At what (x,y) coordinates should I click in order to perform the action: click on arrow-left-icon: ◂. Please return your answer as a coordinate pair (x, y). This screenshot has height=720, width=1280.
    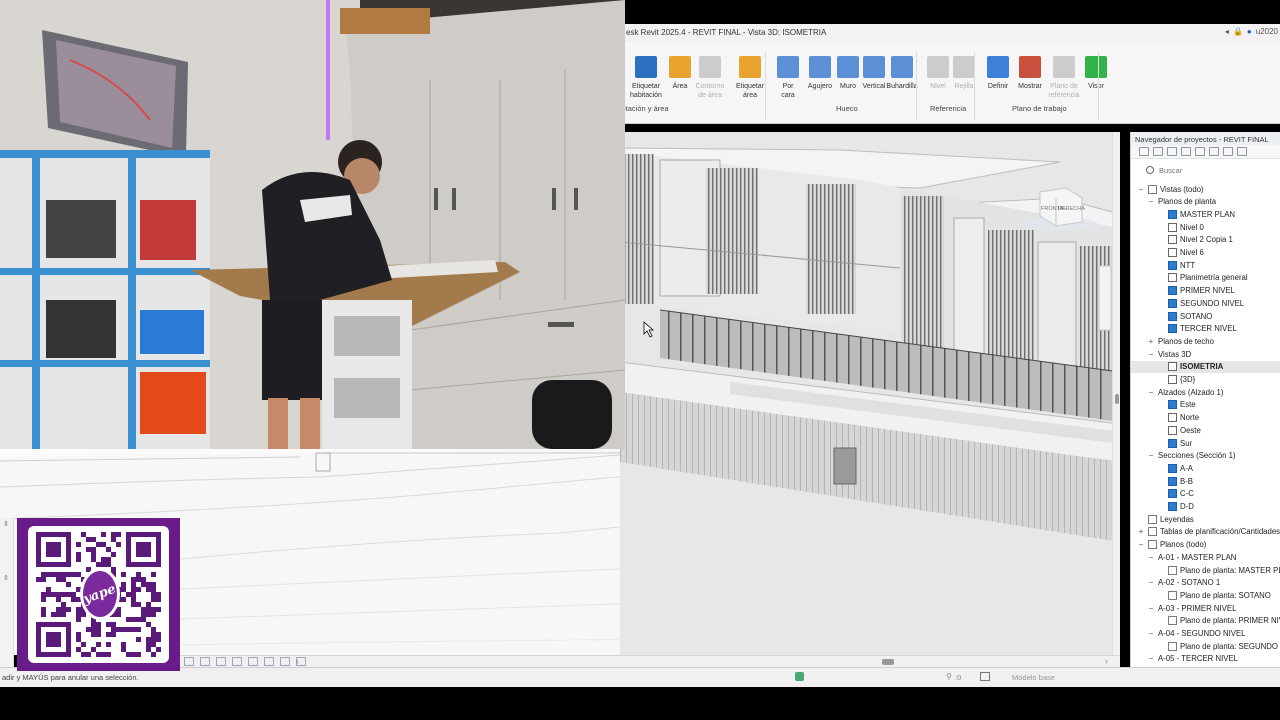
    Looking at the image, I should click on (1227, 31).